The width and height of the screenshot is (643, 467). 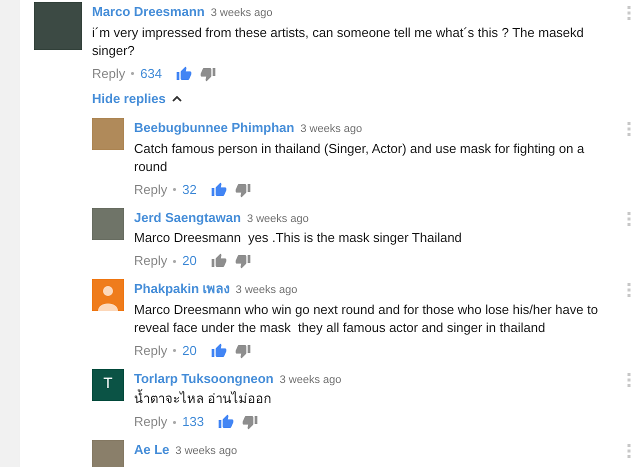 I want to click on author-name: Beebugbunnee Phimphan, so click(x=214, y=128).